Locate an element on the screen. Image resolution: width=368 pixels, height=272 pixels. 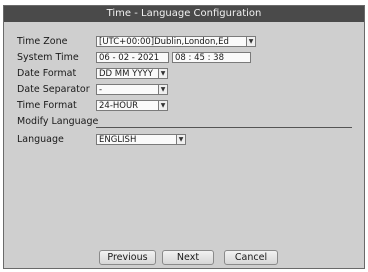
time-zone-select: [UTC+00:00]Dublin,London,Ed is located at coordinates (171, 41).